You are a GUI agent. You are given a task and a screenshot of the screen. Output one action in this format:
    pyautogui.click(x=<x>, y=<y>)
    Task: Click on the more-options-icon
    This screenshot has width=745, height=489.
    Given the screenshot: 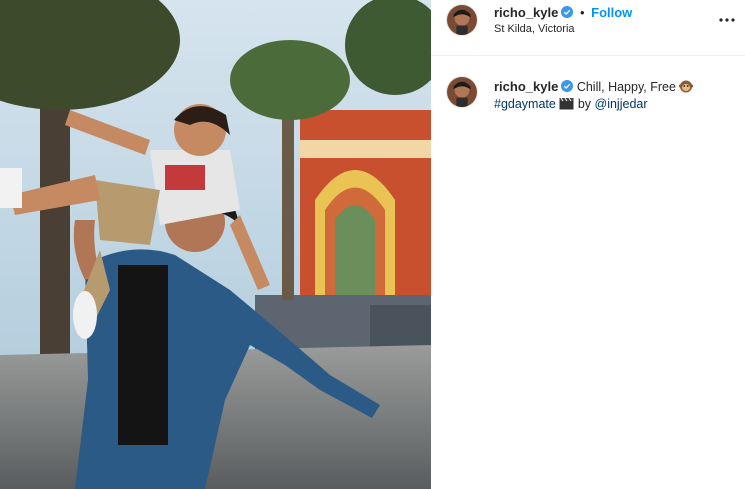 What is the action you would take?
    pyautogui.click(x=727, y=20)
    